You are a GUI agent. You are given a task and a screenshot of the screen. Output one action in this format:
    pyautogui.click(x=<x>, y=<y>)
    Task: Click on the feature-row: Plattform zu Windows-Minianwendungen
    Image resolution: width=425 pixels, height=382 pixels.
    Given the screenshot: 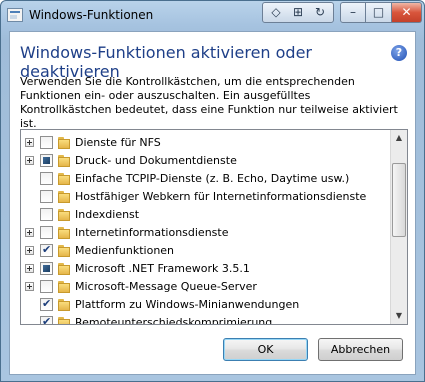 What is the action you would take?
    pyautogui.click(x=206, y=305)
    